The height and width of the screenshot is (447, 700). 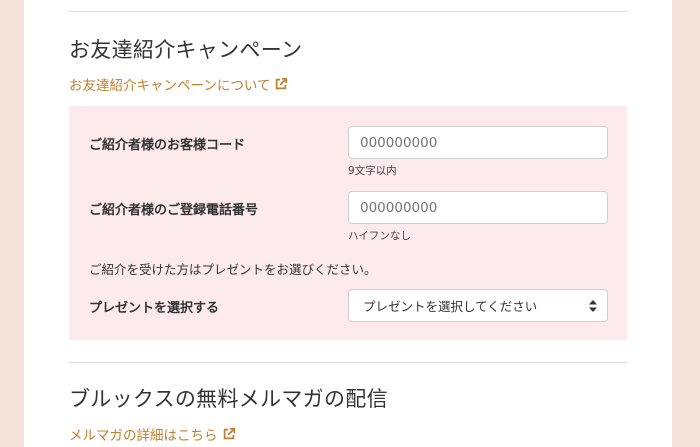 What do you see at coordinates (154, 308) in the screenshot?
I see `present-label: プレゼントを選択する` at bounding box center [154, 308].